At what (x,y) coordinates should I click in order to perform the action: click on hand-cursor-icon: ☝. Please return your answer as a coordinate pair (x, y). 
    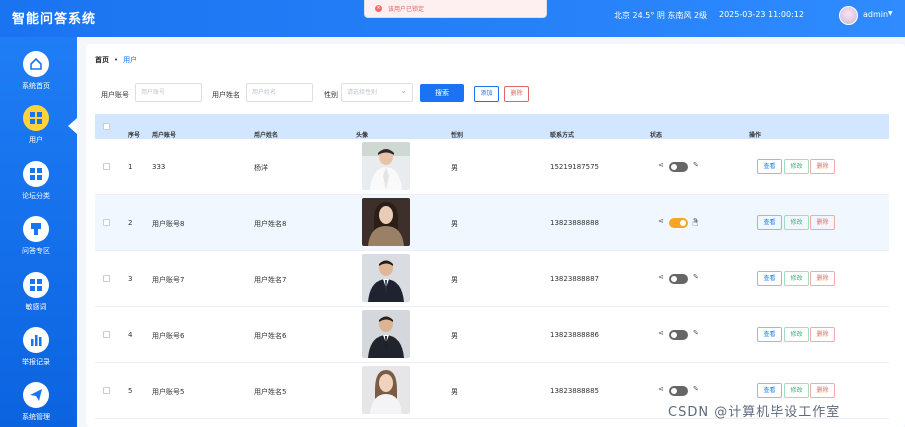
    Looking at the image, I should click on (695, 223).